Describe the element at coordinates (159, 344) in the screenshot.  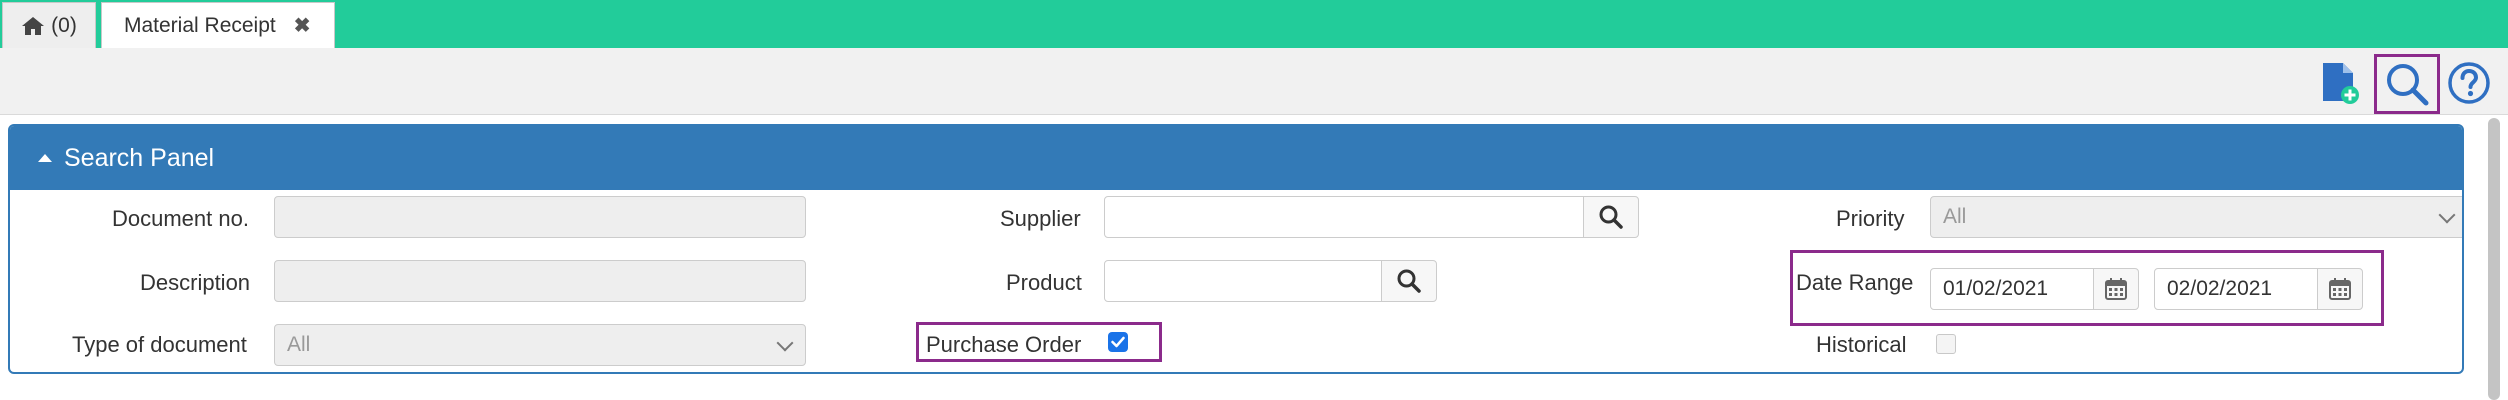
I see `type-of-document-label: Type of document` at that location.